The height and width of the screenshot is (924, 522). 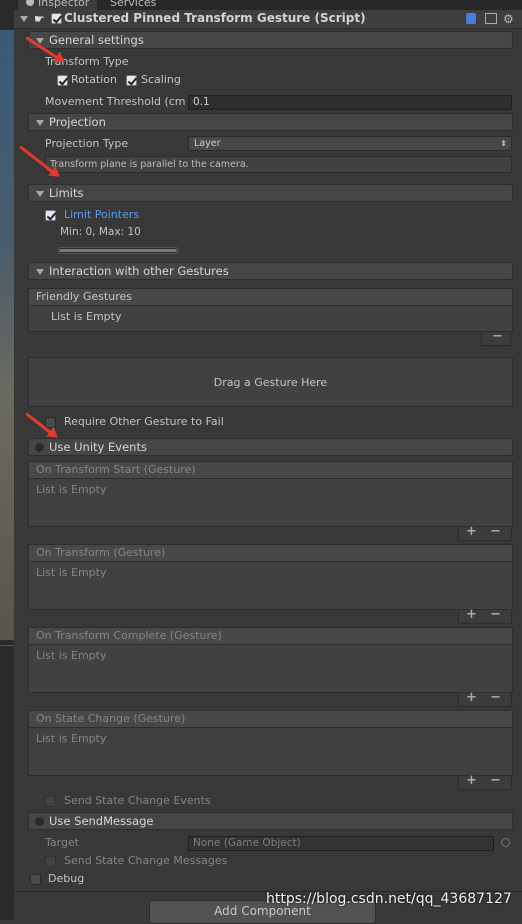 What do you see at coordinates (270, 382) in the screenshot?
I see `gesture-drop-area: Drag a Gesture Here` at bounding box center [270, 382].